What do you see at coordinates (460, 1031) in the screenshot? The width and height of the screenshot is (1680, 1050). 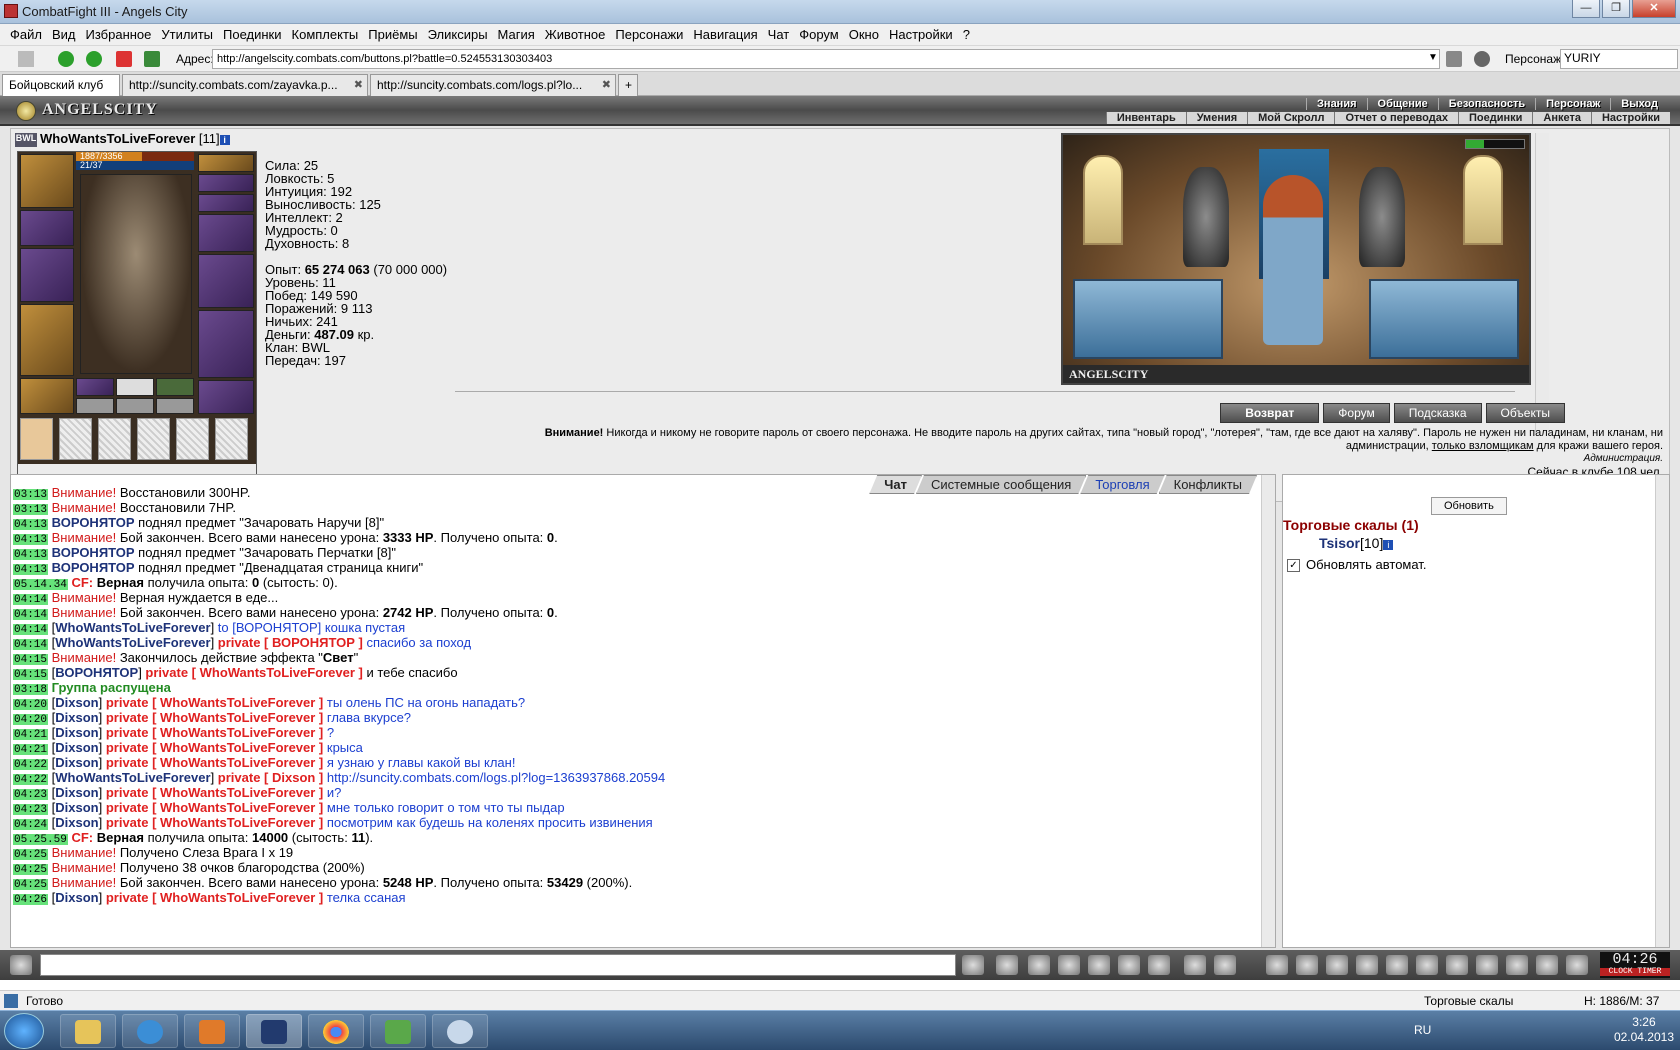 I see `paint-taskbar-icon` at bounding box center [460, 1031].